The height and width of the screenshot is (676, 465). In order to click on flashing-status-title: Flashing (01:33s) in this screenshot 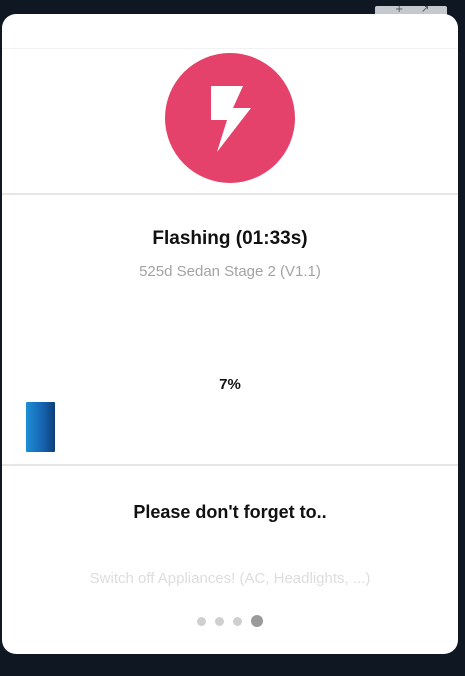, I will do `click(230, 238)`.